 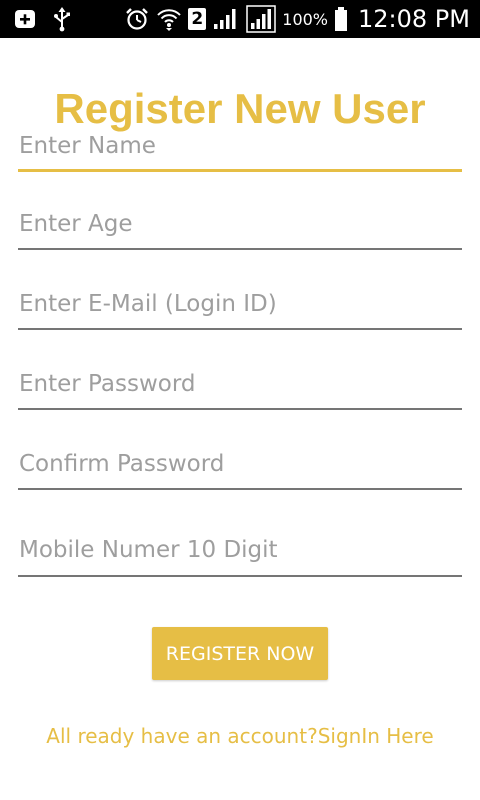 I want to click on sim-slot-badge: 2, so click(x=197, y=19).